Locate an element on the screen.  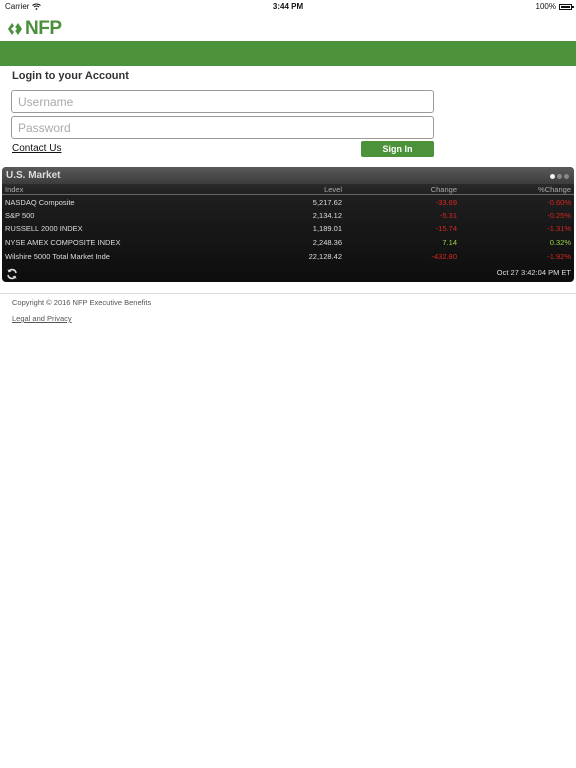
battery-indicator: 100% is located at coordinates (554, 6).